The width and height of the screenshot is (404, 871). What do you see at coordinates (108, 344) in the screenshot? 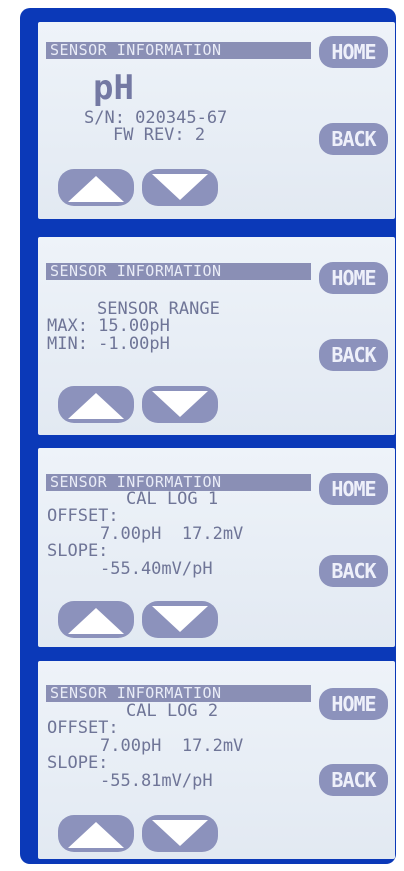
I see `min-range: MIN: -1.00pH` at bounding box center [108, 344].